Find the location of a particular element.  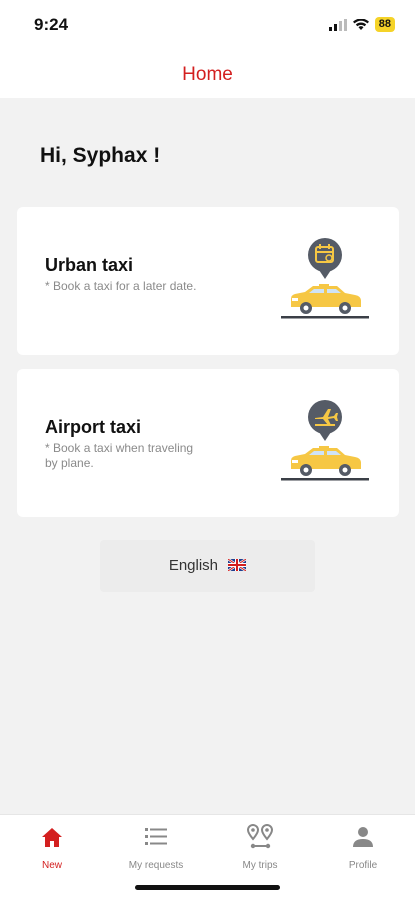

greeting-text: Hi, Syphax ! is located at coordinates (100, 155).